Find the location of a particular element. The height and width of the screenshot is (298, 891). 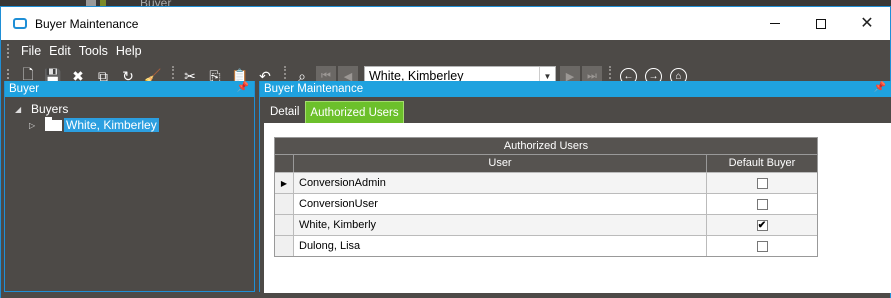

window-title: Buyer Maintenance is located at coordinates (87, 23).